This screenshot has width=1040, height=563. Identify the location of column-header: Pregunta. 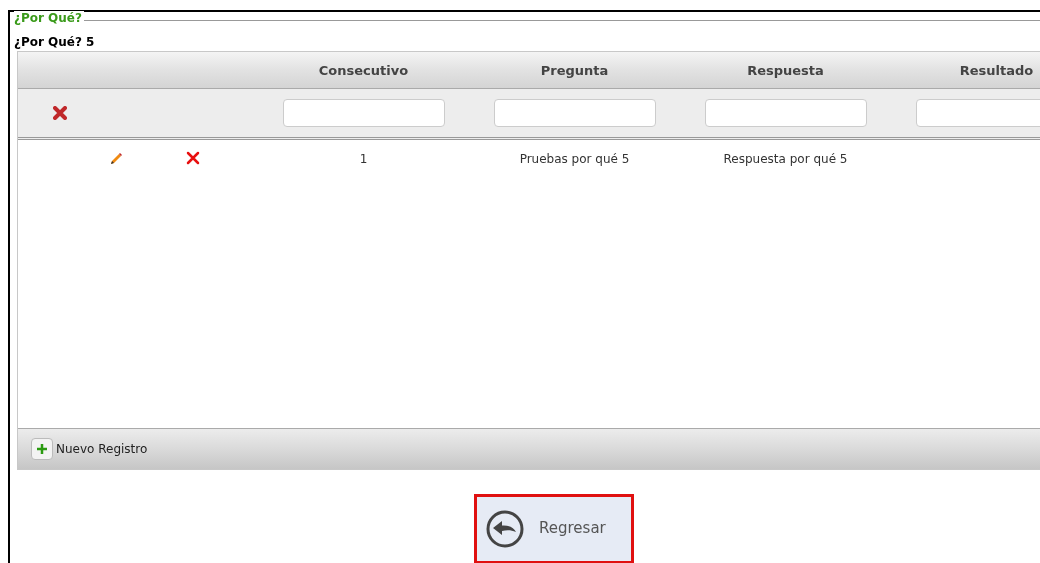
(574, 70).